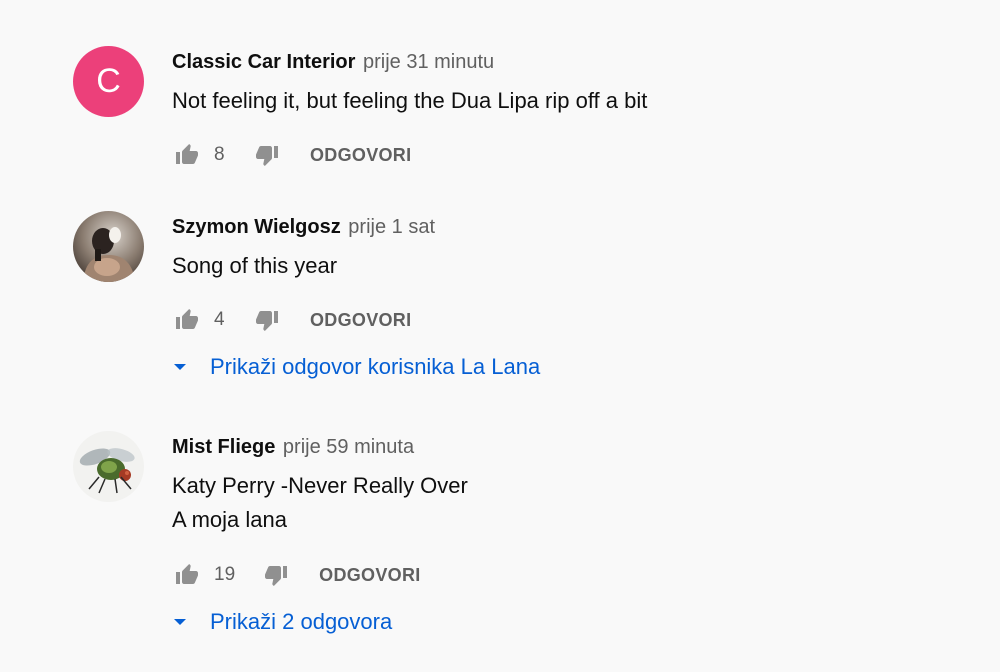 This screenshot has width=1000, height=672. Describe the element at coordinates (391, 227) in the screenshot. I see `comment-timestamp: prije 1 sat` at that location.